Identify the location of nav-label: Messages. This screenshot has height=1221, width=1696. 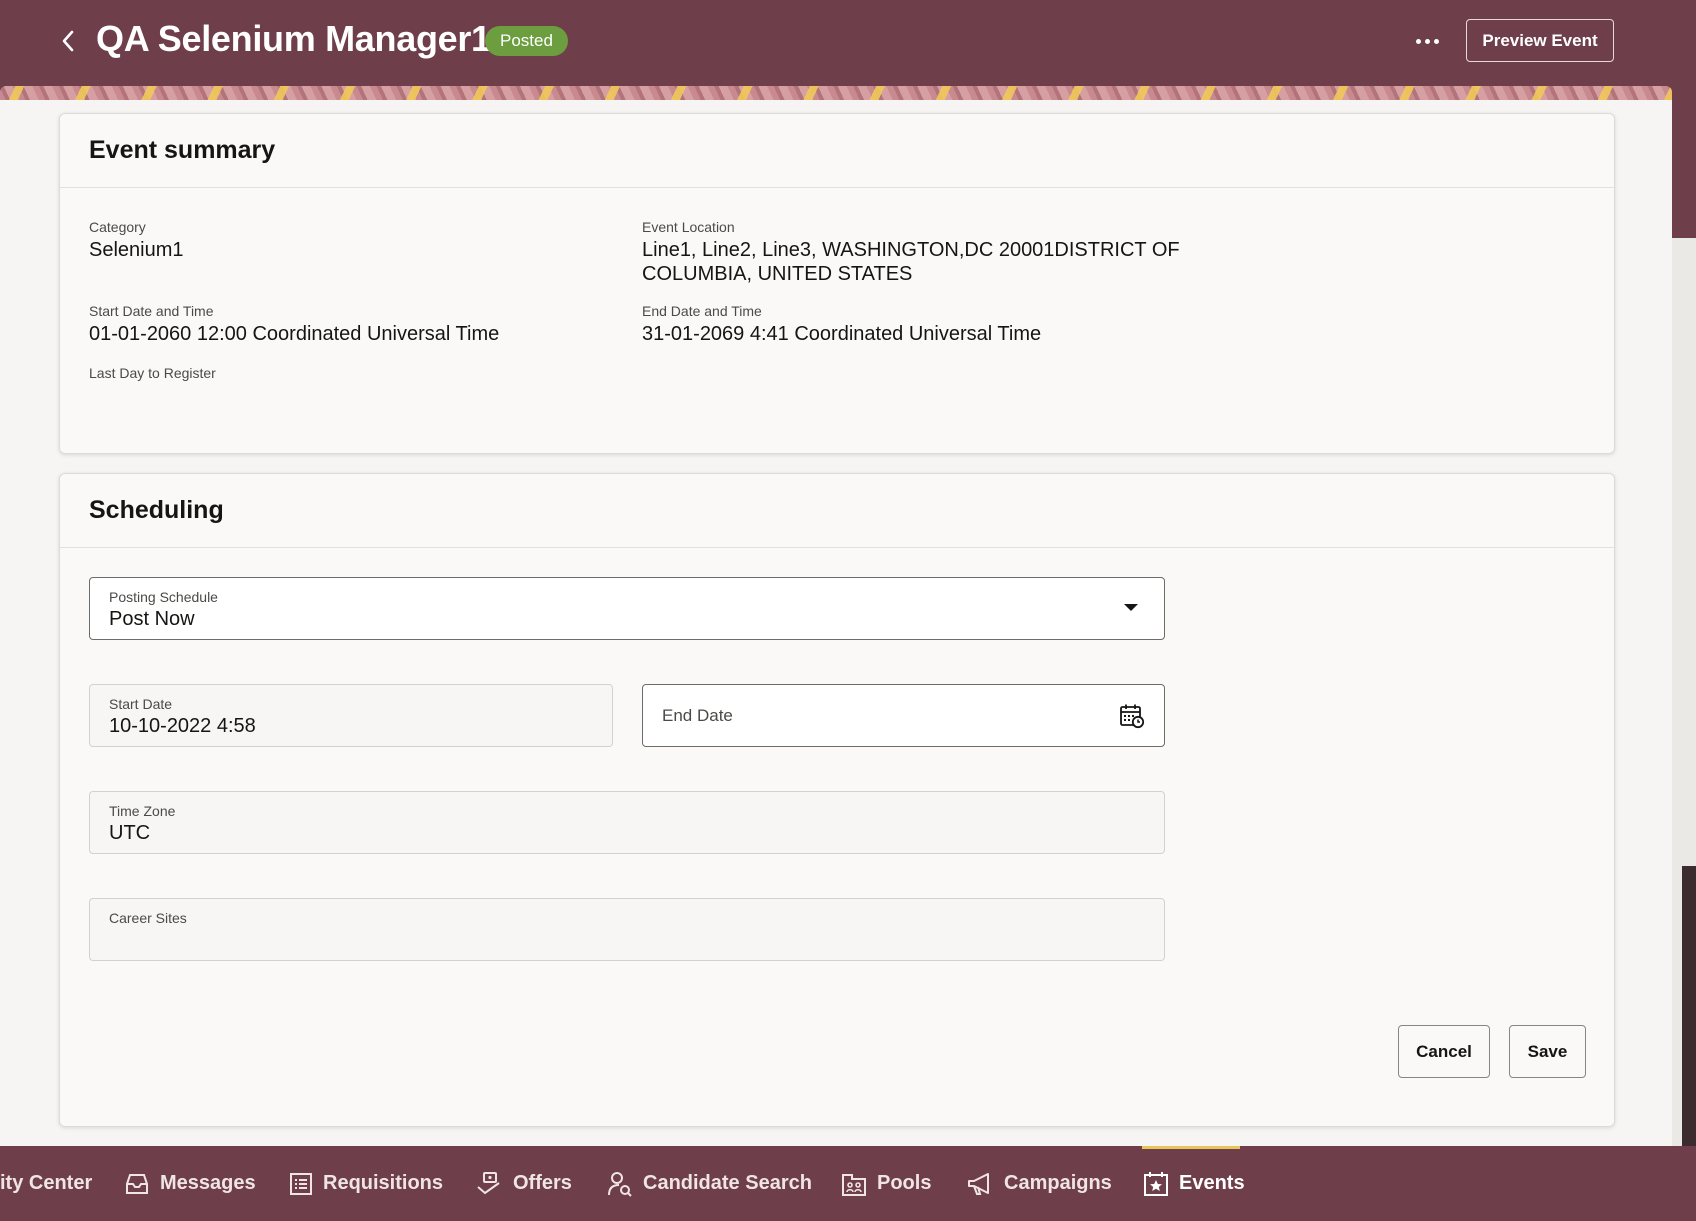
(208, 1183).